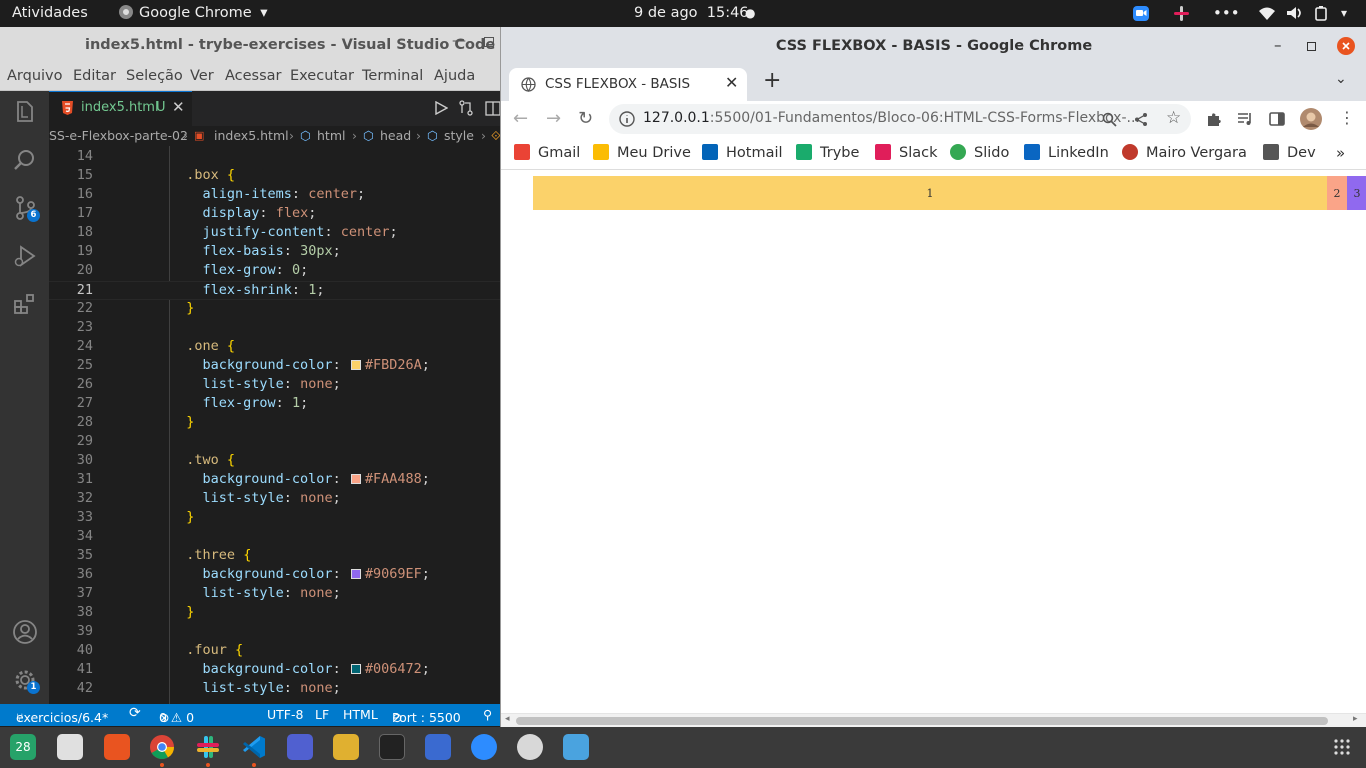  I want to click on split-editor-icon, so click(492, 108).